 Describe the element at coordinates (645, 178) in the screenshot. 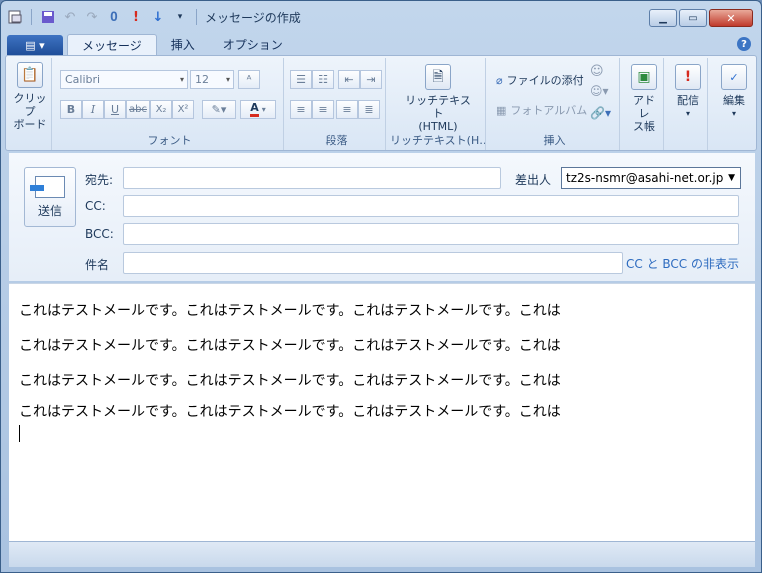

I see `from-value: tz2s-nsmr@asahi-net.or.jp` at that location.